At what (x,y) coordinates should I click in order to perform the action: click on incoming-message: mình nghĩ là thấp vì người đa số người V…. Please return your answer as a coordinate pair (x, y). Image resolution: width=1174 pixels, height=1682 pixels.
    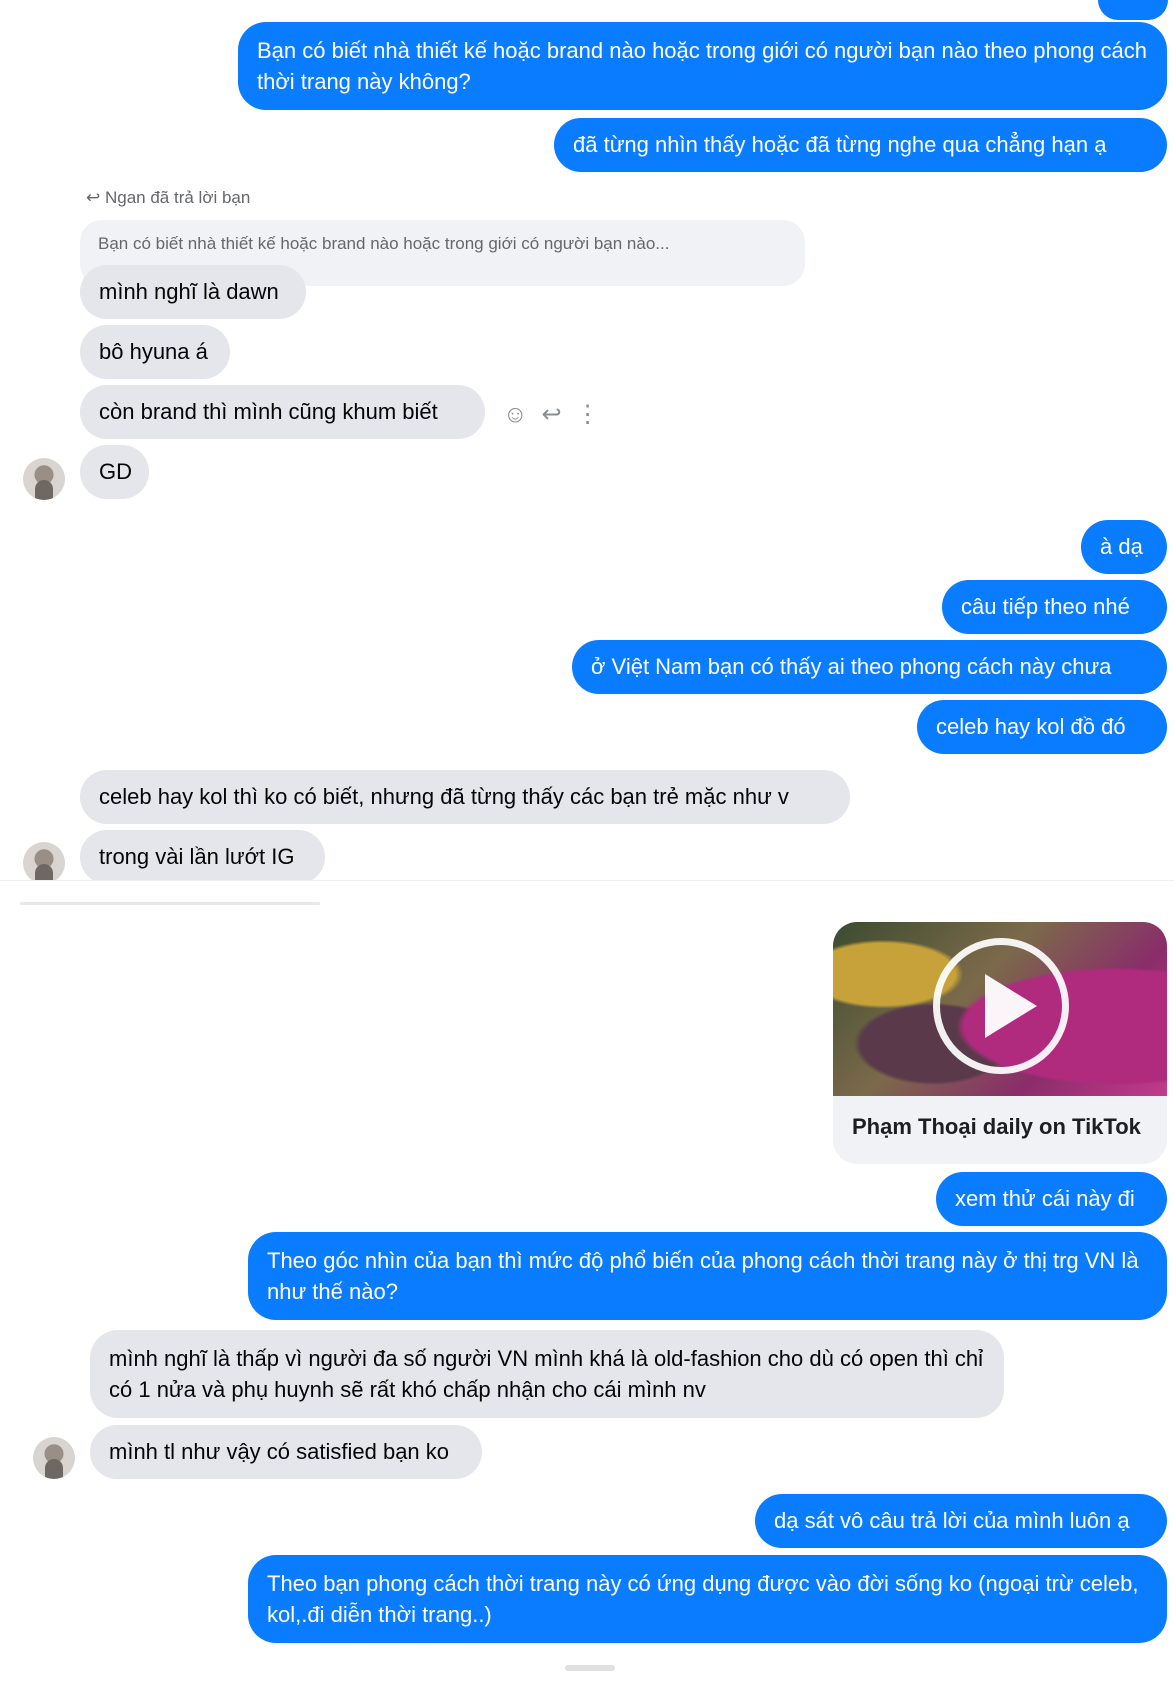
    Looking at the image, I should click on (547, 1374).